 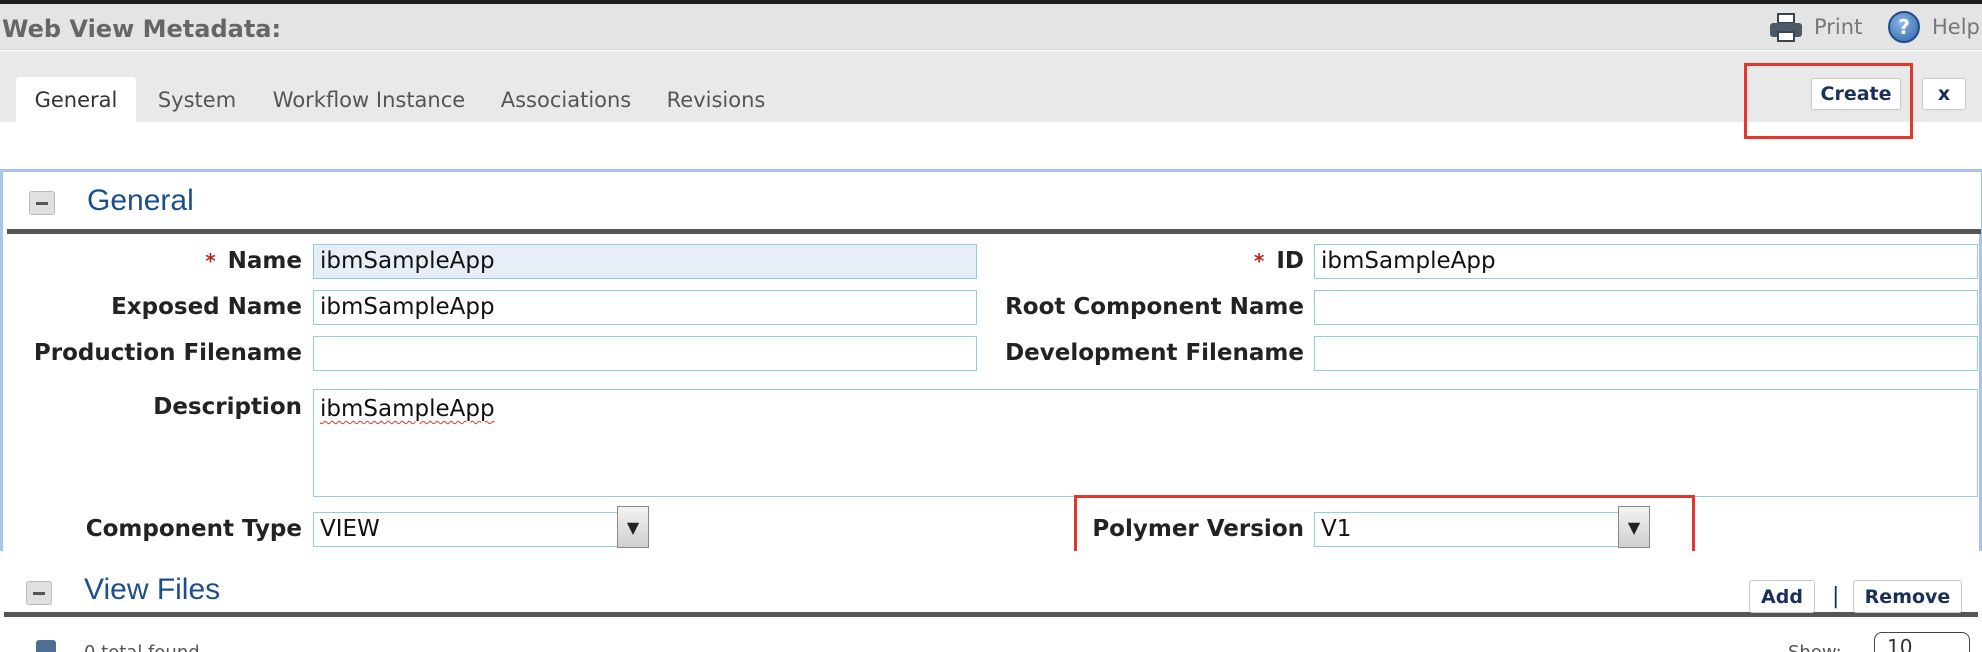 I want to click on id-label: ID, so click(x=1290, y=261).